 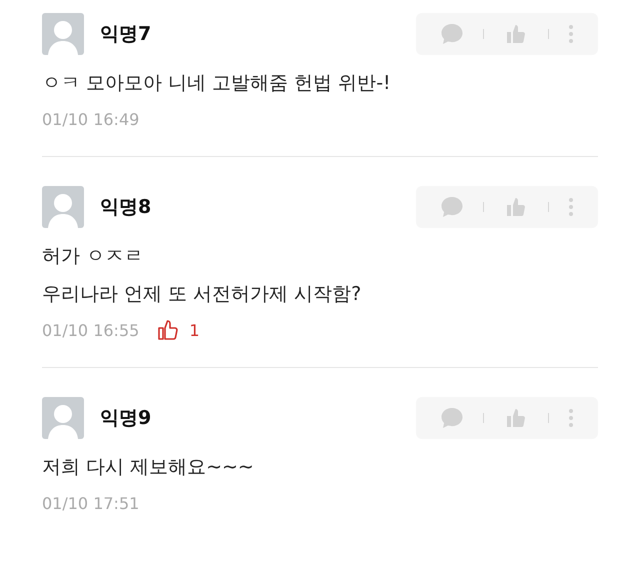 What do you see at coordinates (202, 294) in the screenshot?
I see `comment-text: 우리나라 언제 또 서전허가제 시작함?` at bounding box center [202, 294].